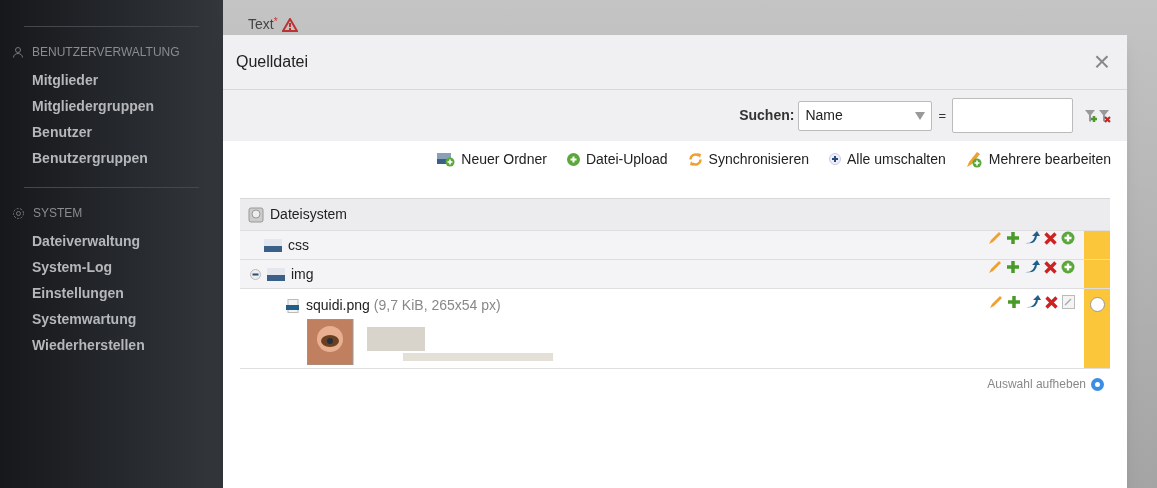 This screenshot has height=488, width=1157. What do you see at coordinates (1045, 384) in the screenshot?
I see `deselect-link: Auswahl aufheben` at bounding box center [1045, 384].